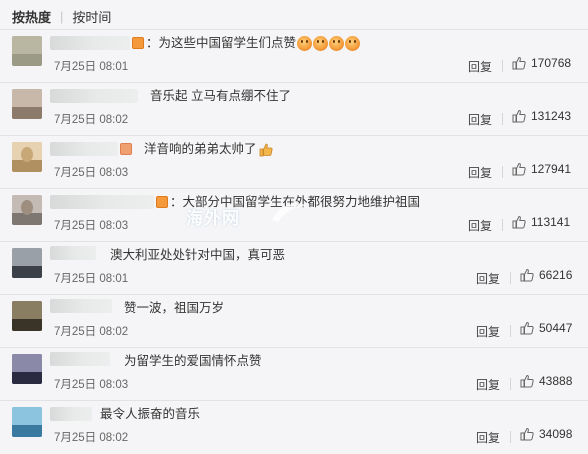 The width and height of the screenshot is (588, 454). Describe the element at coordinates (329, 44) in the screenshot. I see `clap-emoji-icons` at that location.